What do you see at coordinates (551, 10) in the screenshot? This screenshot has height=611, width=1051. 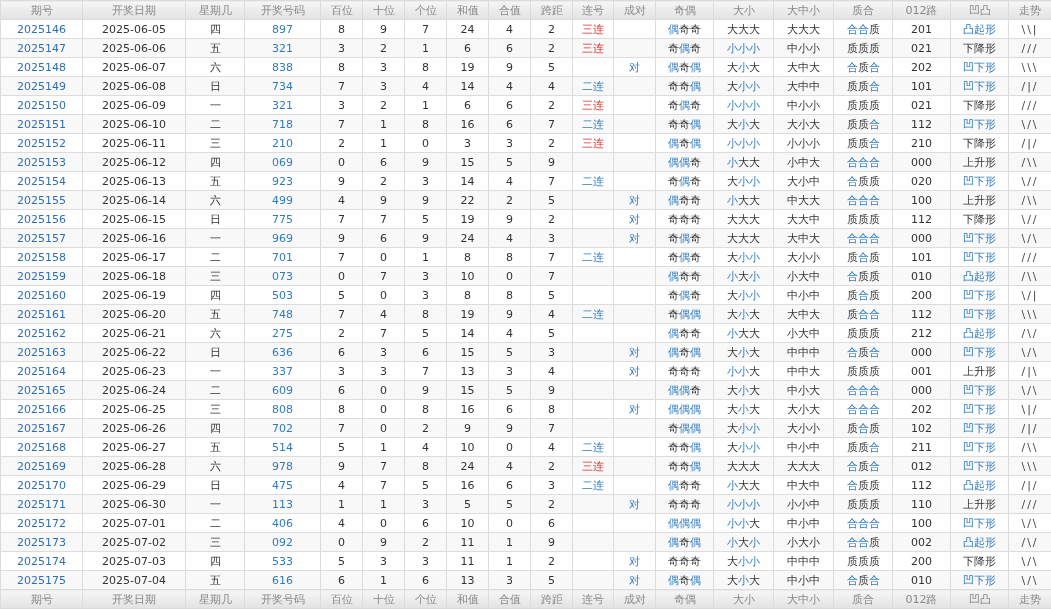 I see `column-header: 跨距` at bounding box center [551, 10].